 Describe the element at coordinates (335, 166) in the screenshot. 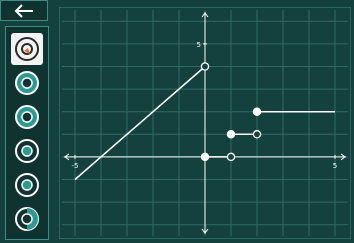

I see `x-axis-max-label: 5` at that location.